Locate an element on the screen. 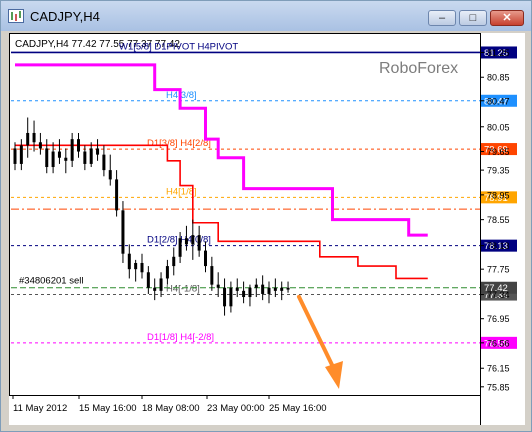  y-tick-label: 81.25 is located at coordinates (498, 53).